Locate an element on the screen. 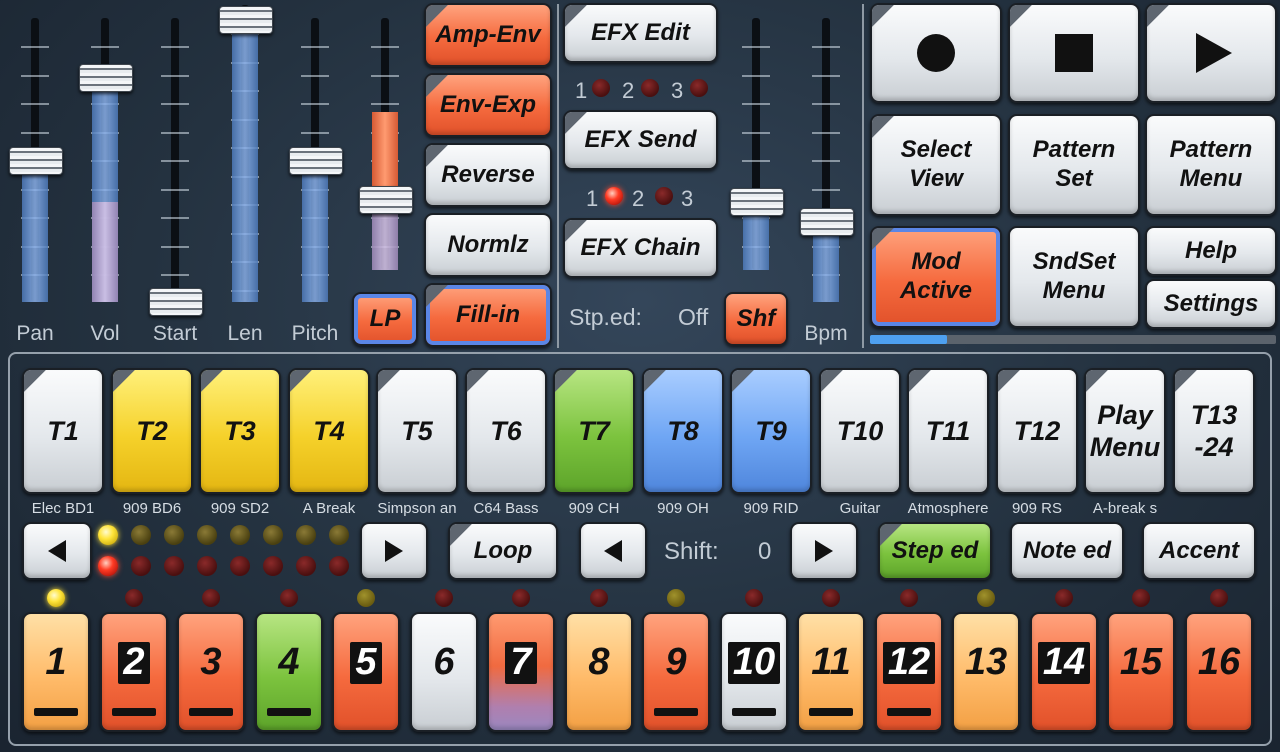  track-button-10: T10 is located at coordinates (860, 431).